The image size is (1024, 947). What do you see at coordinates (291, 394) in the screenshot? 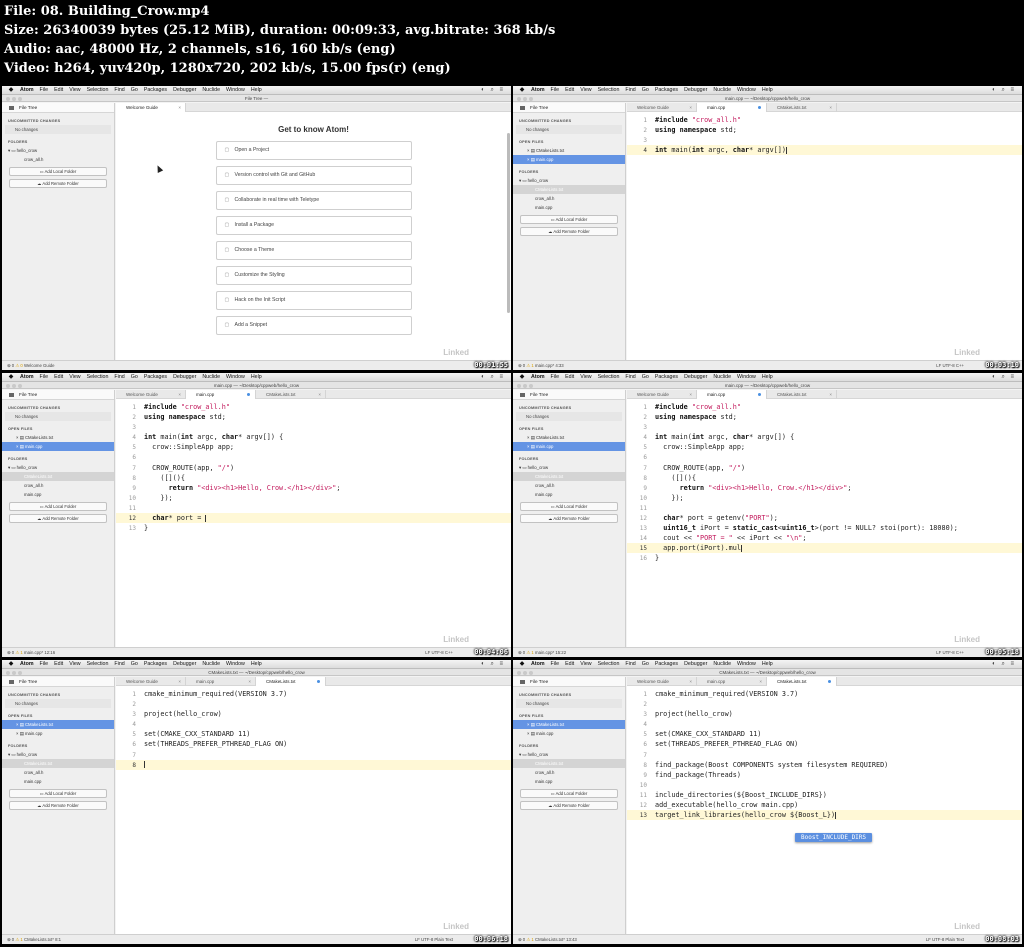
I see `editor-tab: CMakeLists.txt ×` at bounding box center [291, 394].